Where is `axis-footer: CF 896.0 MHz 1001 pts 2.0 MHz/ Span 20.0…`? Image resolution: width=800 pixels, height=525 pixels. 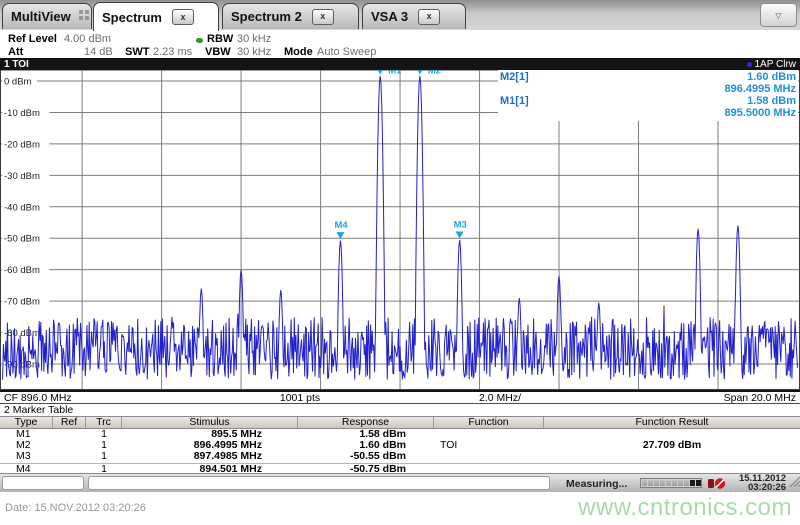 axis-footer: CF 896.0 MHz 1001 pts 2.0 MHz/ Span 20.0… is located at coordinates (400, 397).